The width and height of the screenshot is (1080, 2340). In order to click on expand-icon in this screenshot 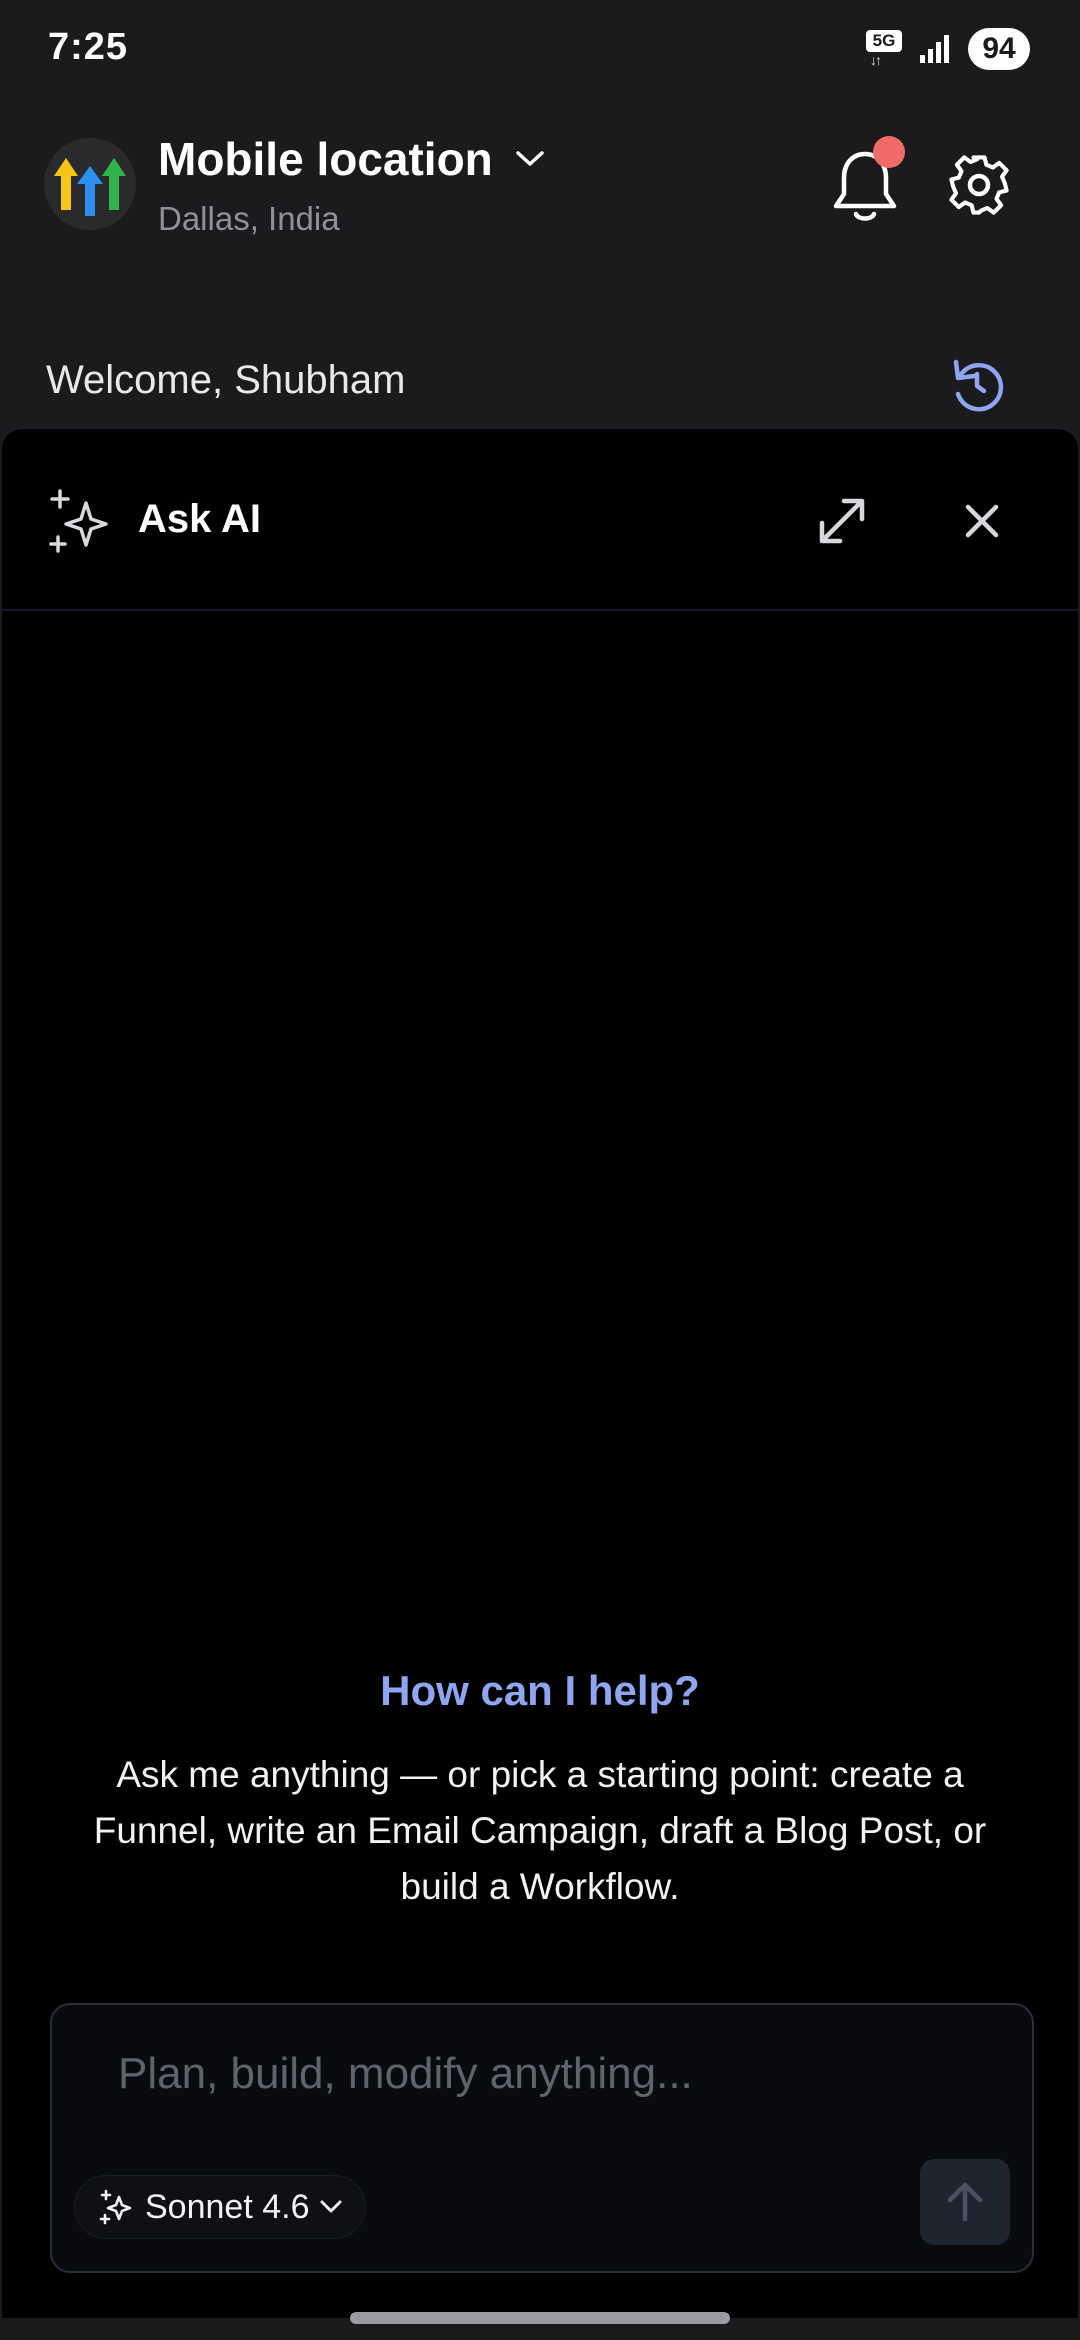, I will do `click(842, 521)`.